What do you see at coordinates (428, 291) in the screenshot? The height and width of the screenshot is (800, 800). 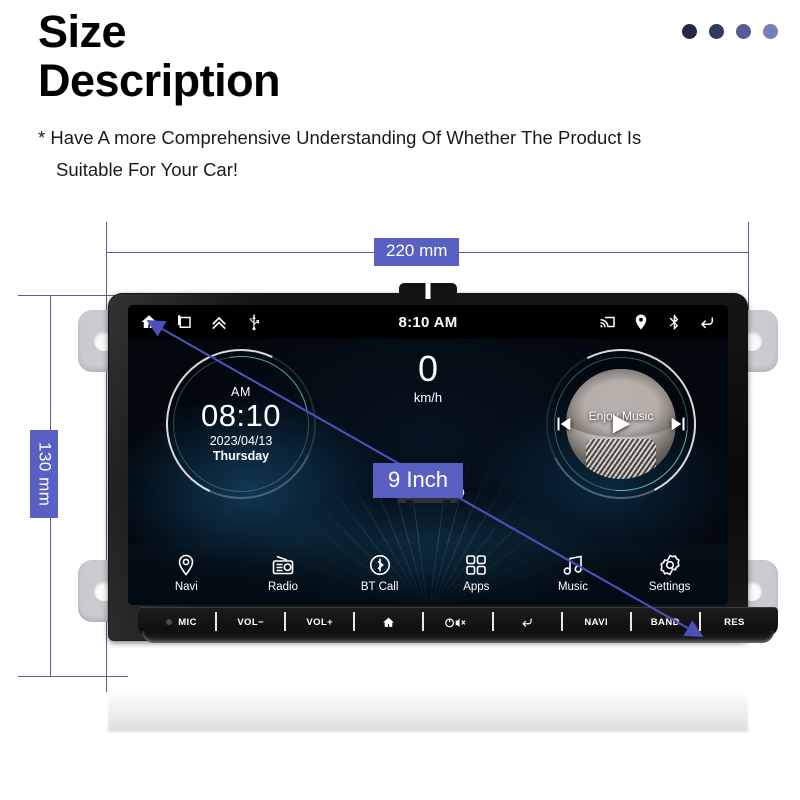 I see `top-mount-tab` at bounding box center [428, 291].